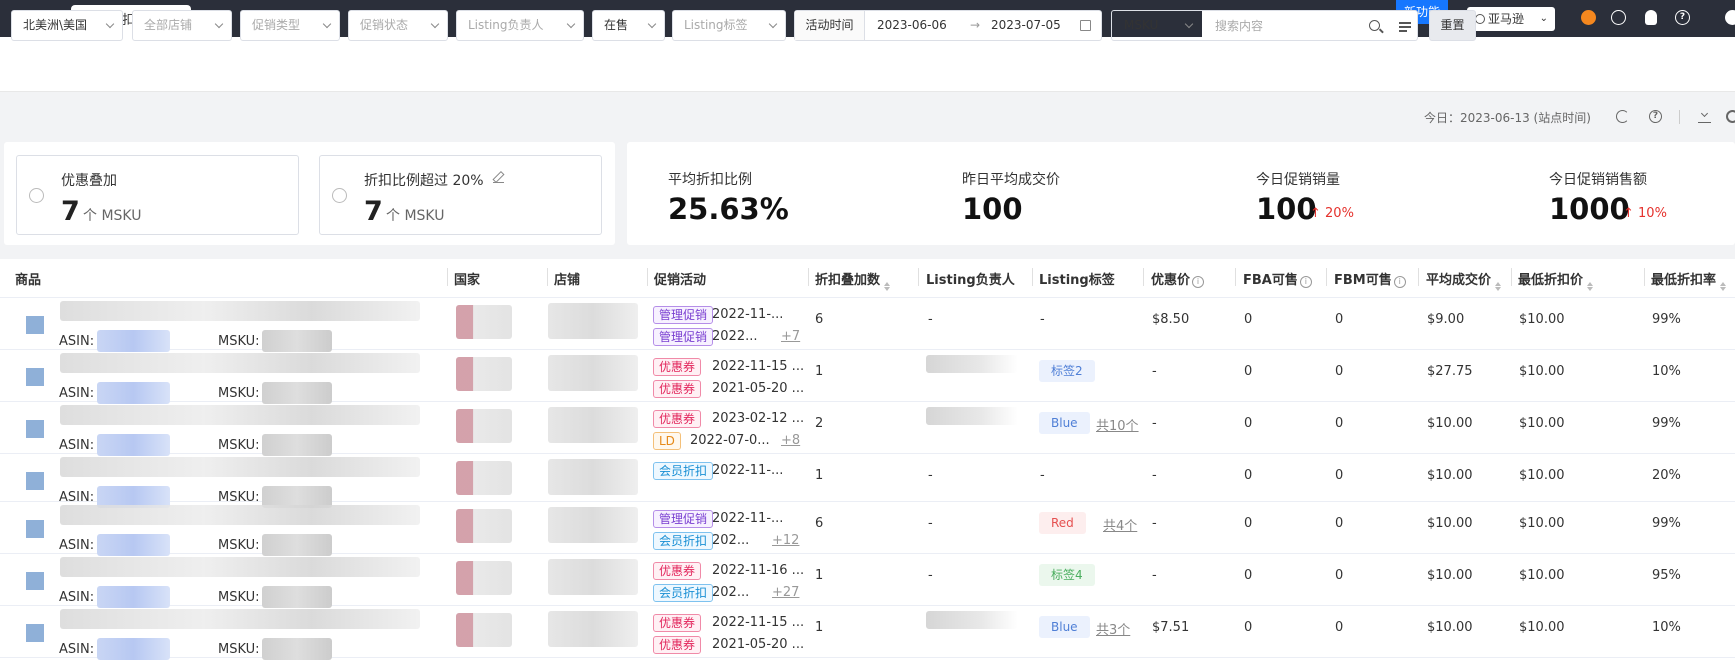 This screenshot has height=671, width=1735. What do you see at coordinates (1730, 116) in the screenshot?
I see `settings-icon` at bounding box center [1730, 116].